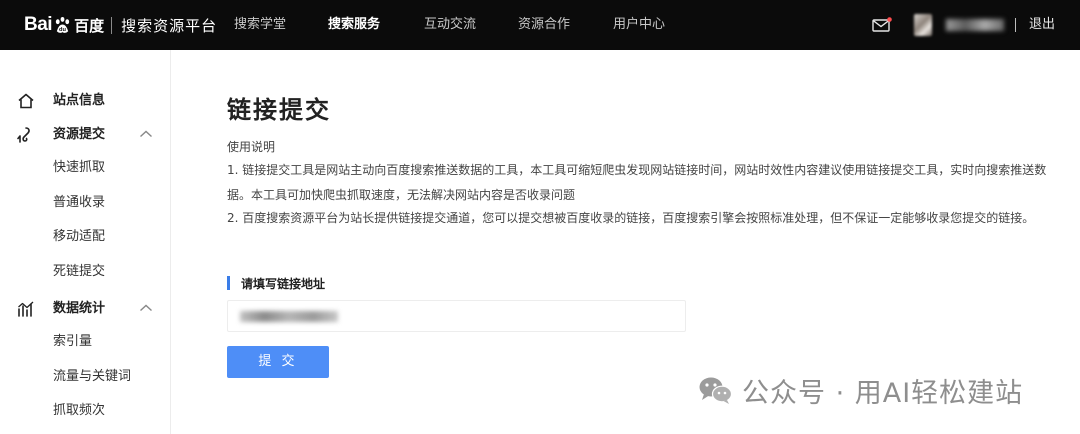  I want to click on sidebar-group-data-stats: 数据统计, so click(85, 309).